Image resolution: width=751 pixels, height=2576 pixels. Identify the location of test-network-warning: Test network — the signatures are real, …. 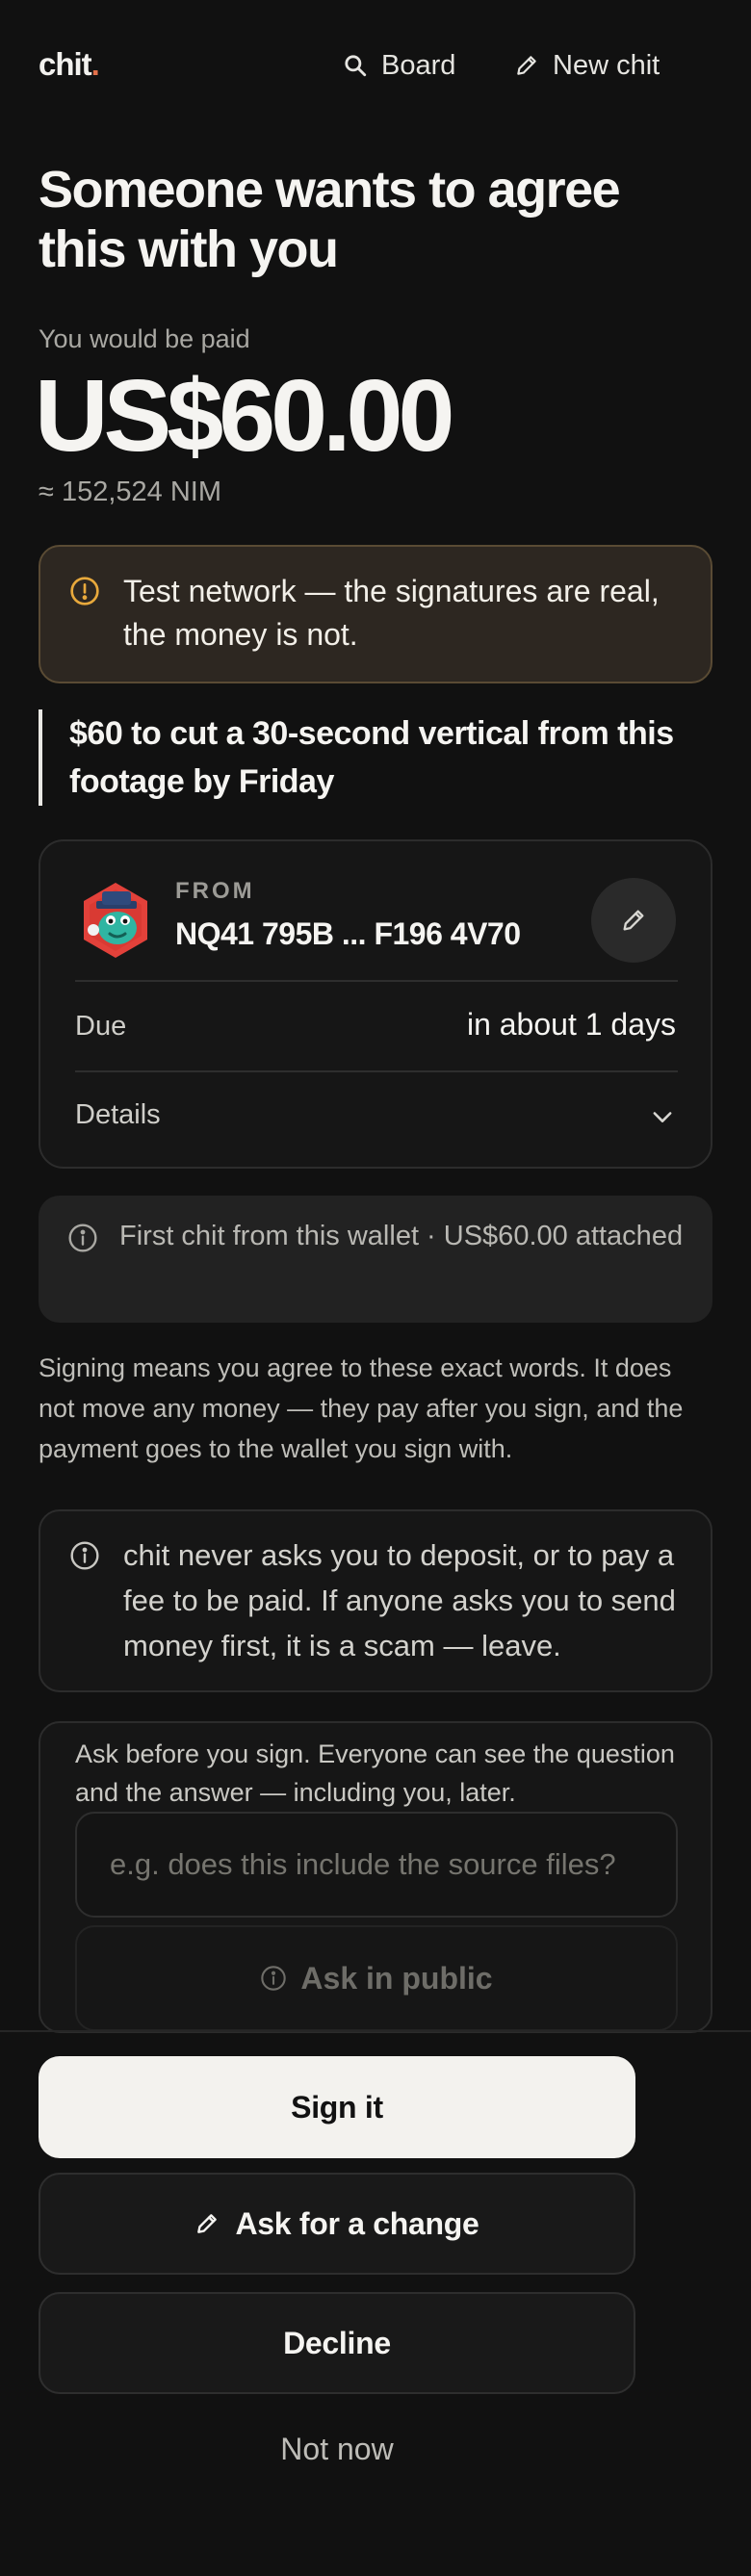
(375, 614).